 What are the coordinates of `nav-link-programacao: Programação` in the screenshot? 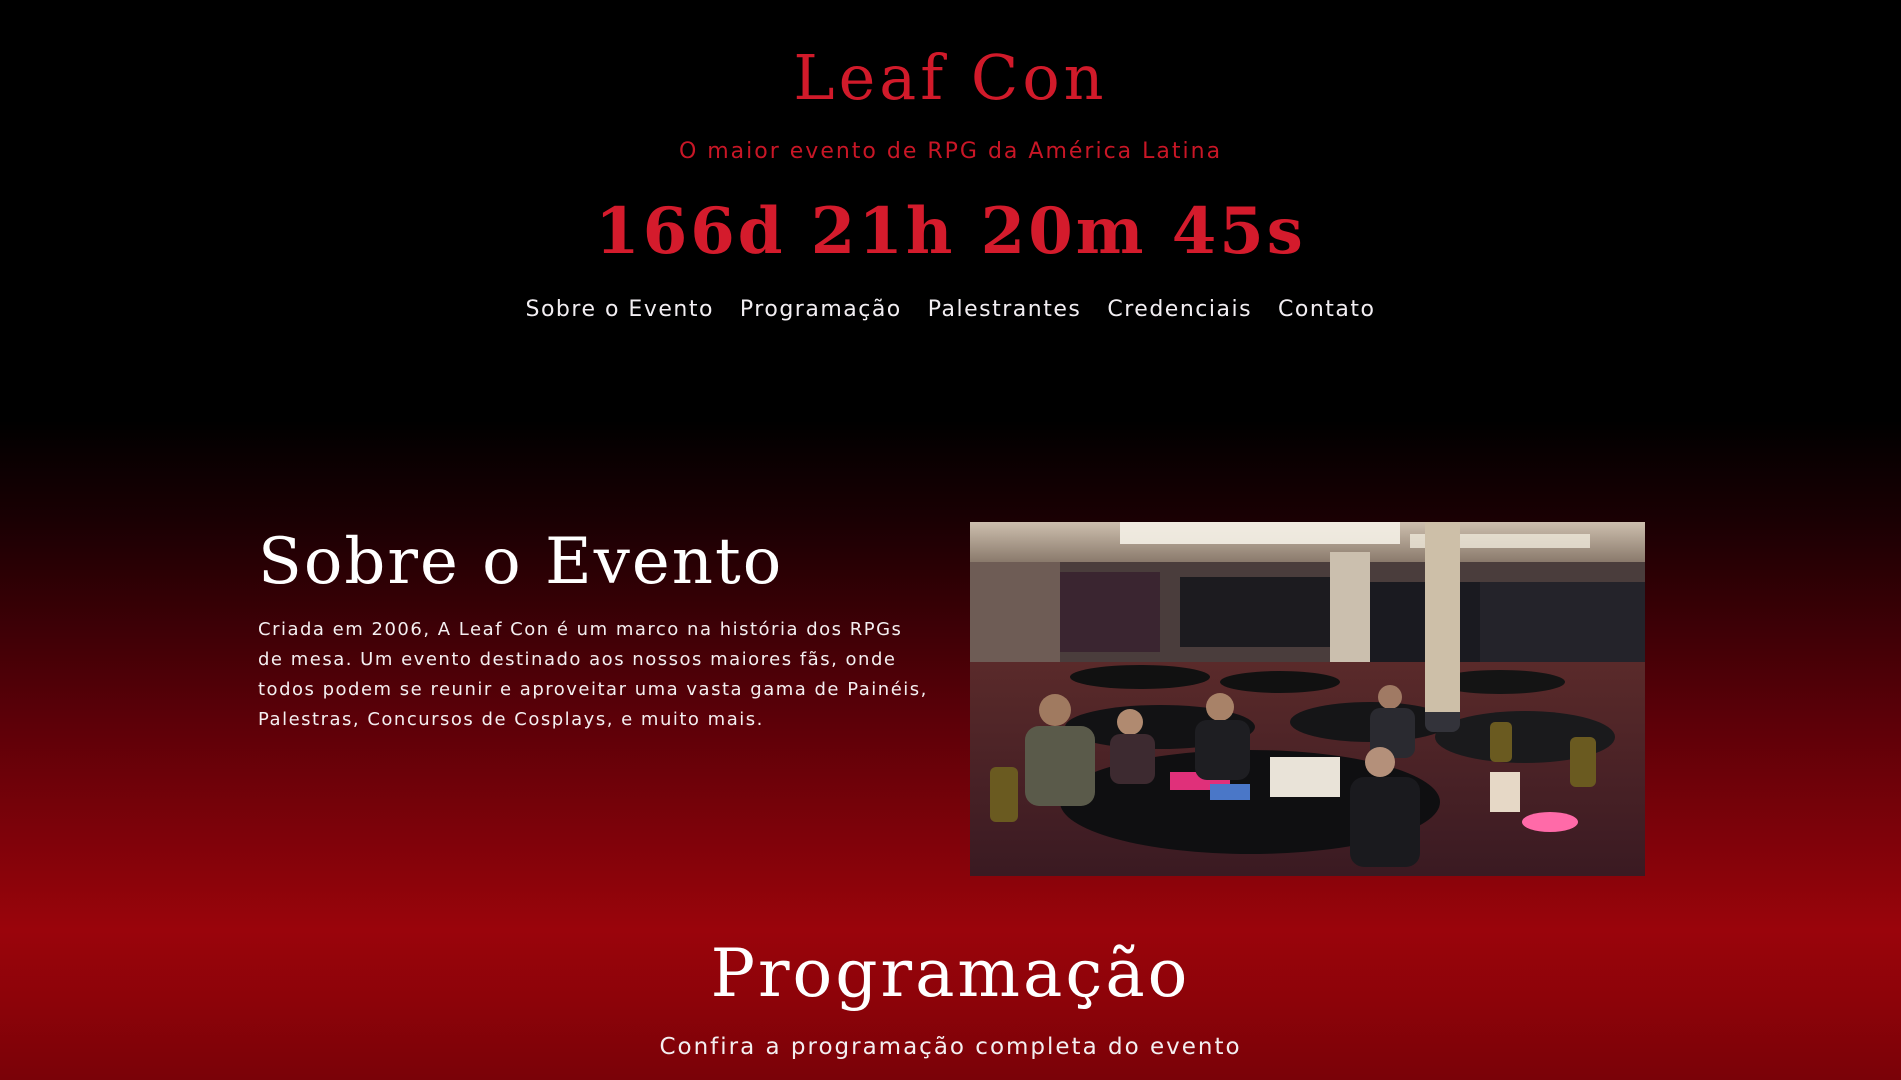 It's located at (821, 310).